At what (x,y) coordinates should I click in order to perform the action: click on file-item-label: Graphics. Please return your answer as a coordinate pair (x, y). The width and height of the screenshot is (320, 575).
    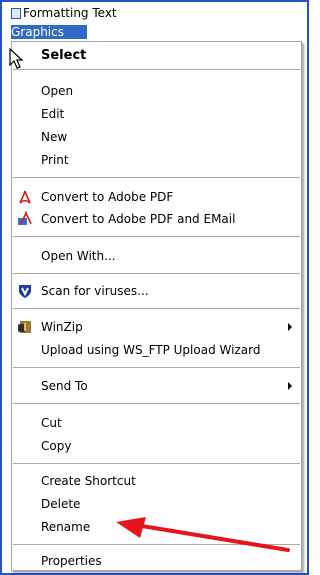
    Looking at the image, I should click on (37, 32).